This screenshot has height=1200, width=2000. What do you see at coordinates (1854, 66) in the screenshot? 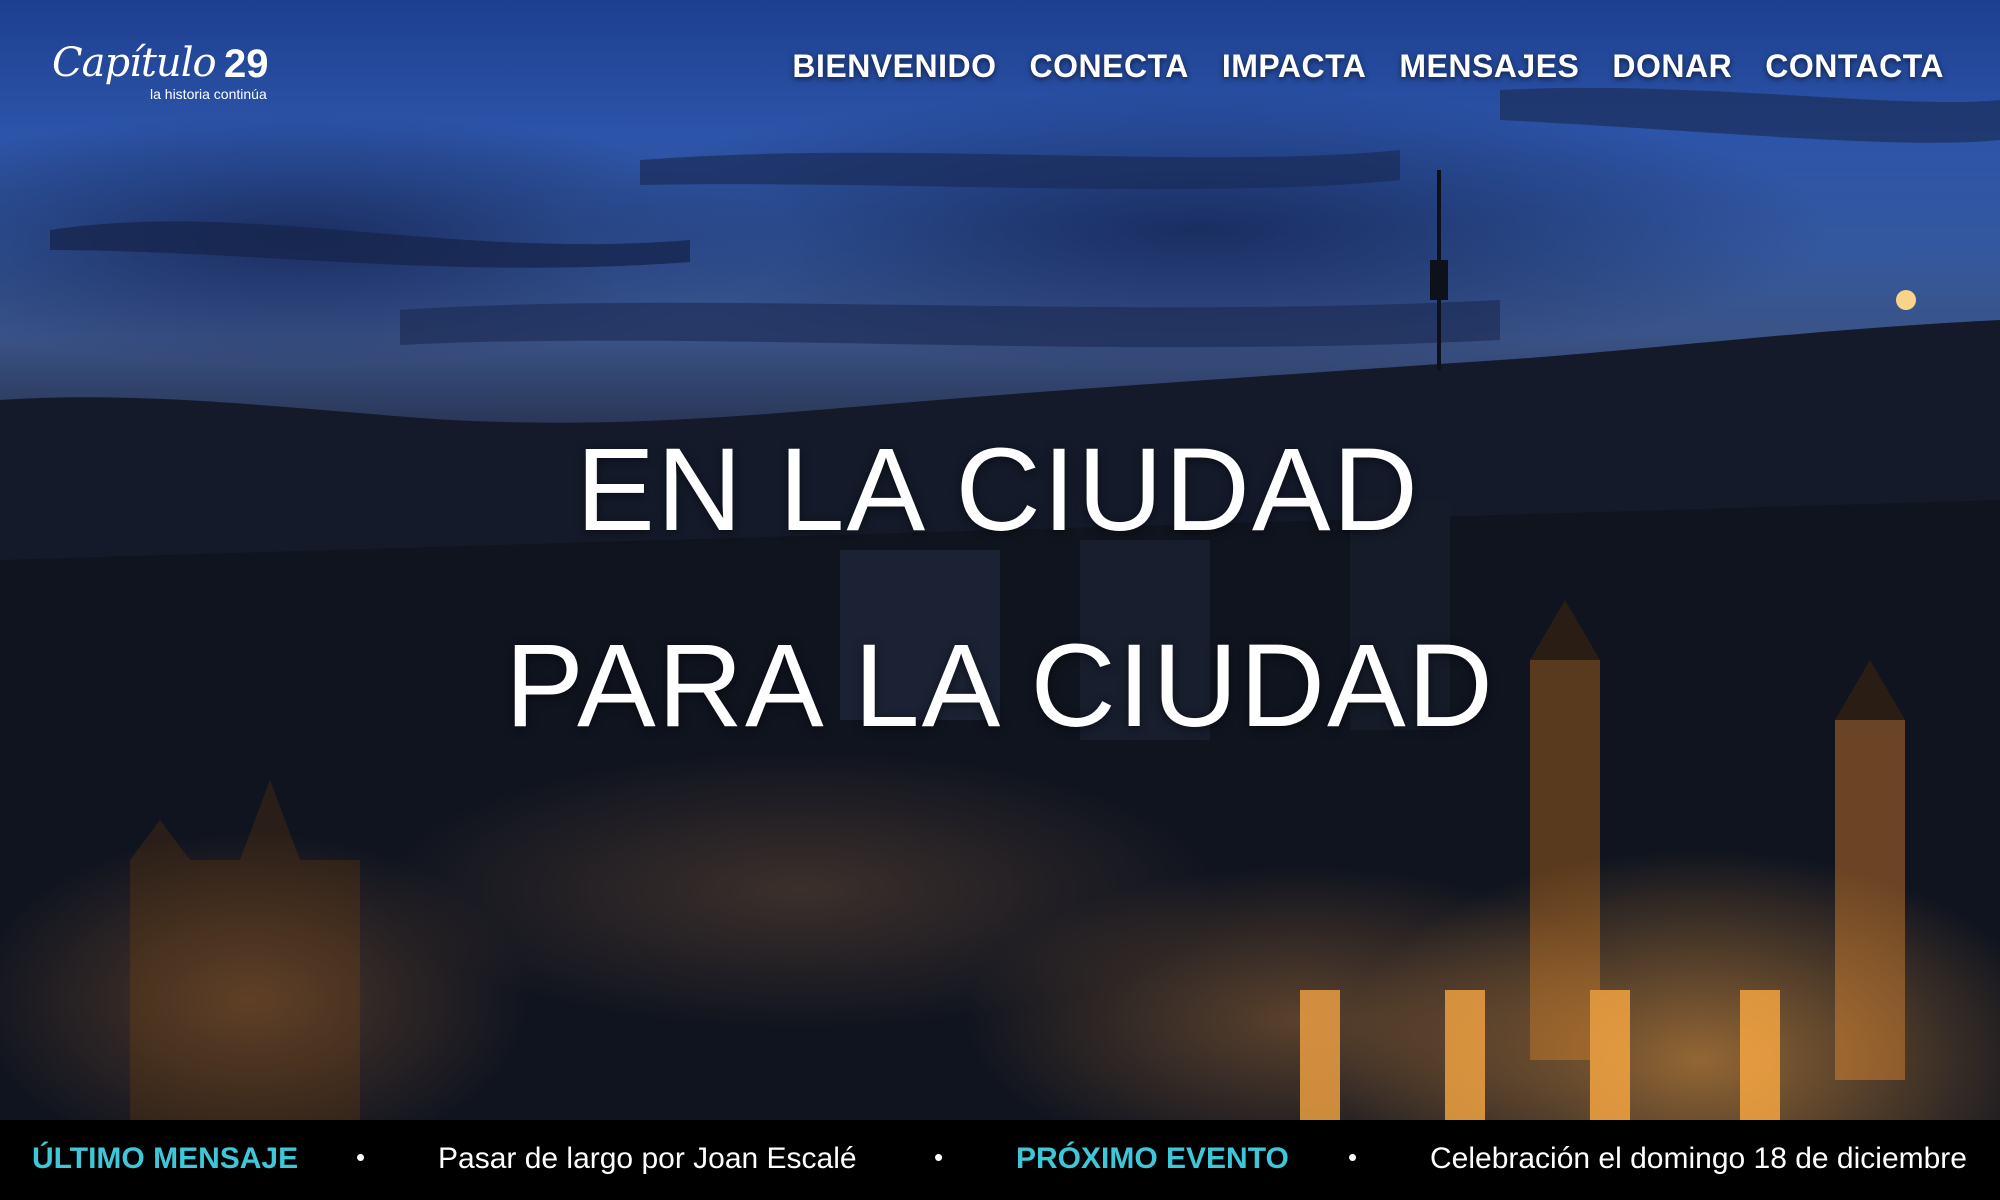
I see `nav-link-contacta: CONTACTA` at bounding box center [1854, 66].